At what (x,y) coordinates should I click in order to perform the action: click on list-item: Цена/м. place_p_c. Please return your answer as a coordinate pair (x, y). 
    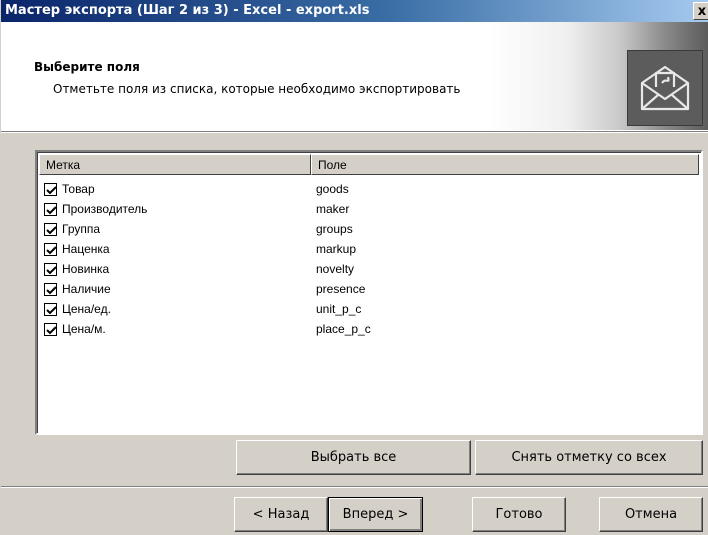
    Looking at the image, I should click on (369, 329).